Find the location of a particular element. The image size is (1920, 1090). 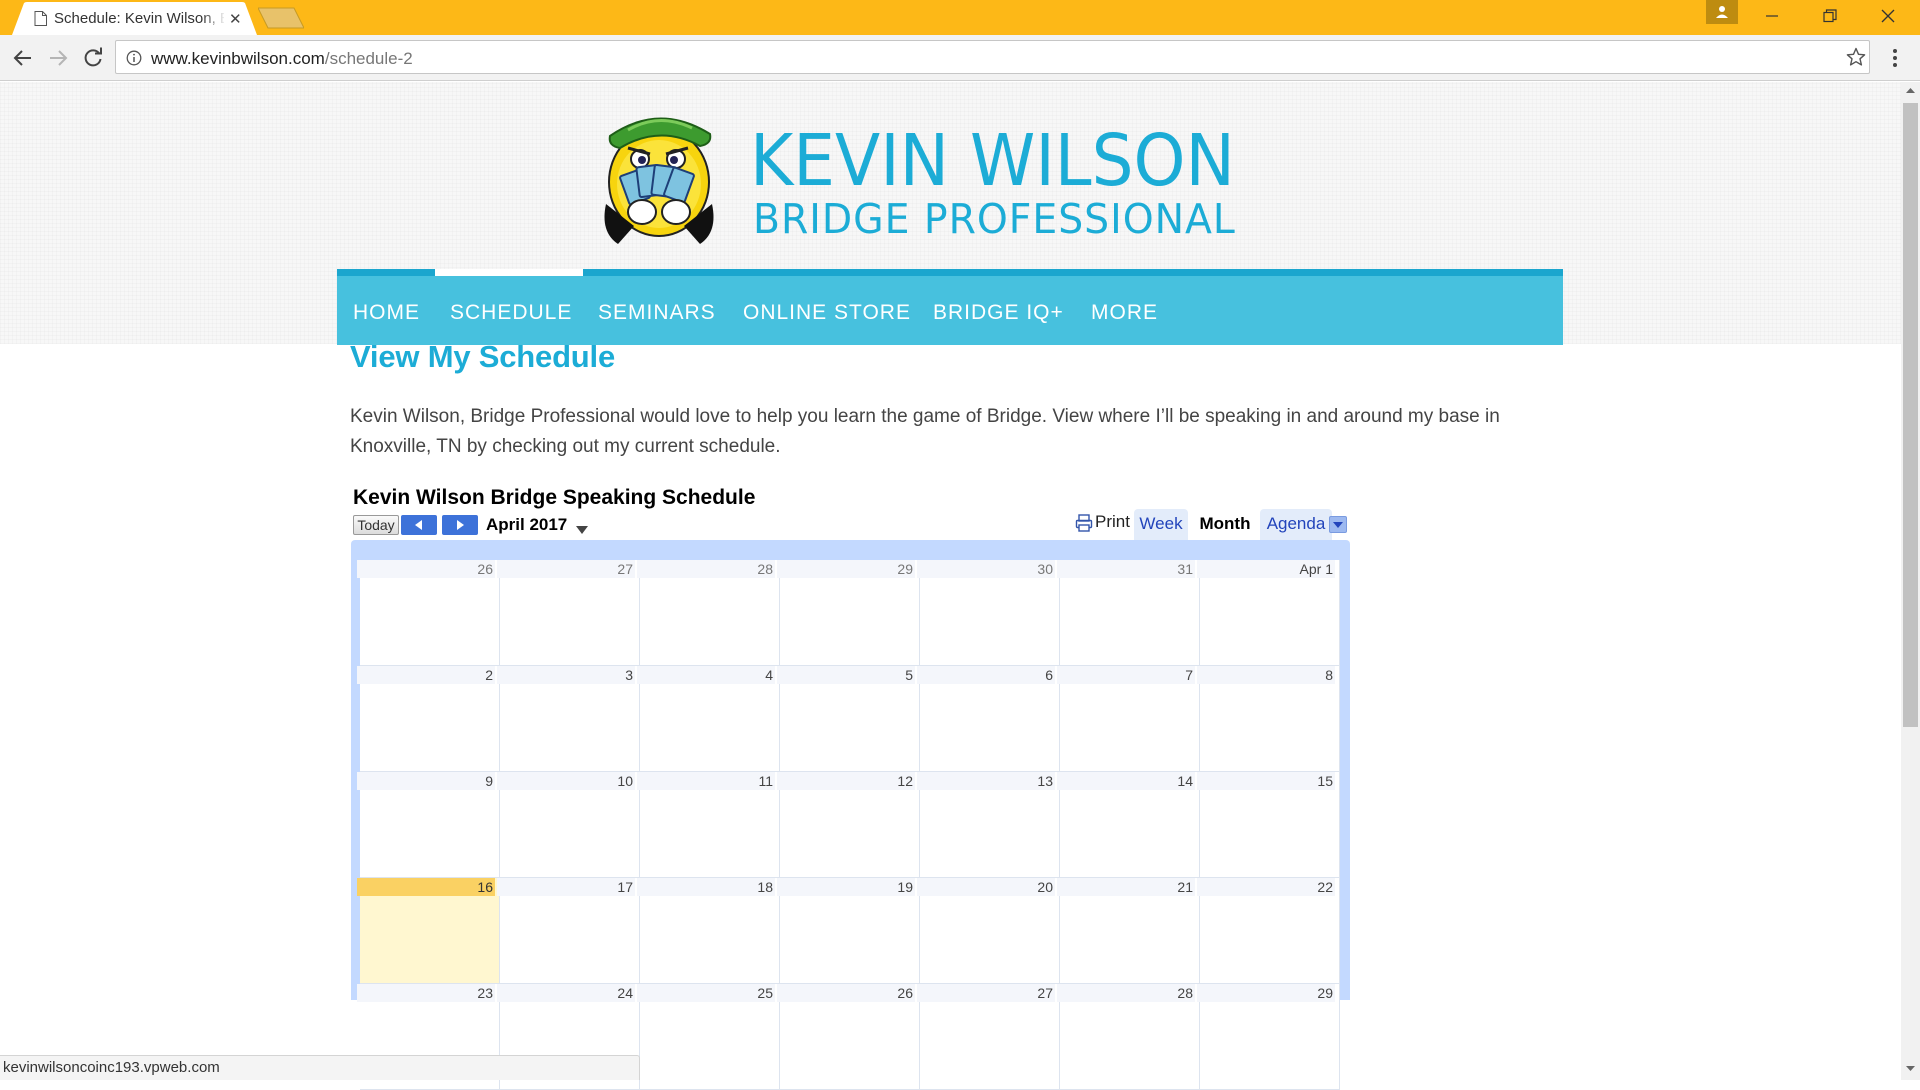

calendar-day-number: 25 is located at coordinates (706, 993).